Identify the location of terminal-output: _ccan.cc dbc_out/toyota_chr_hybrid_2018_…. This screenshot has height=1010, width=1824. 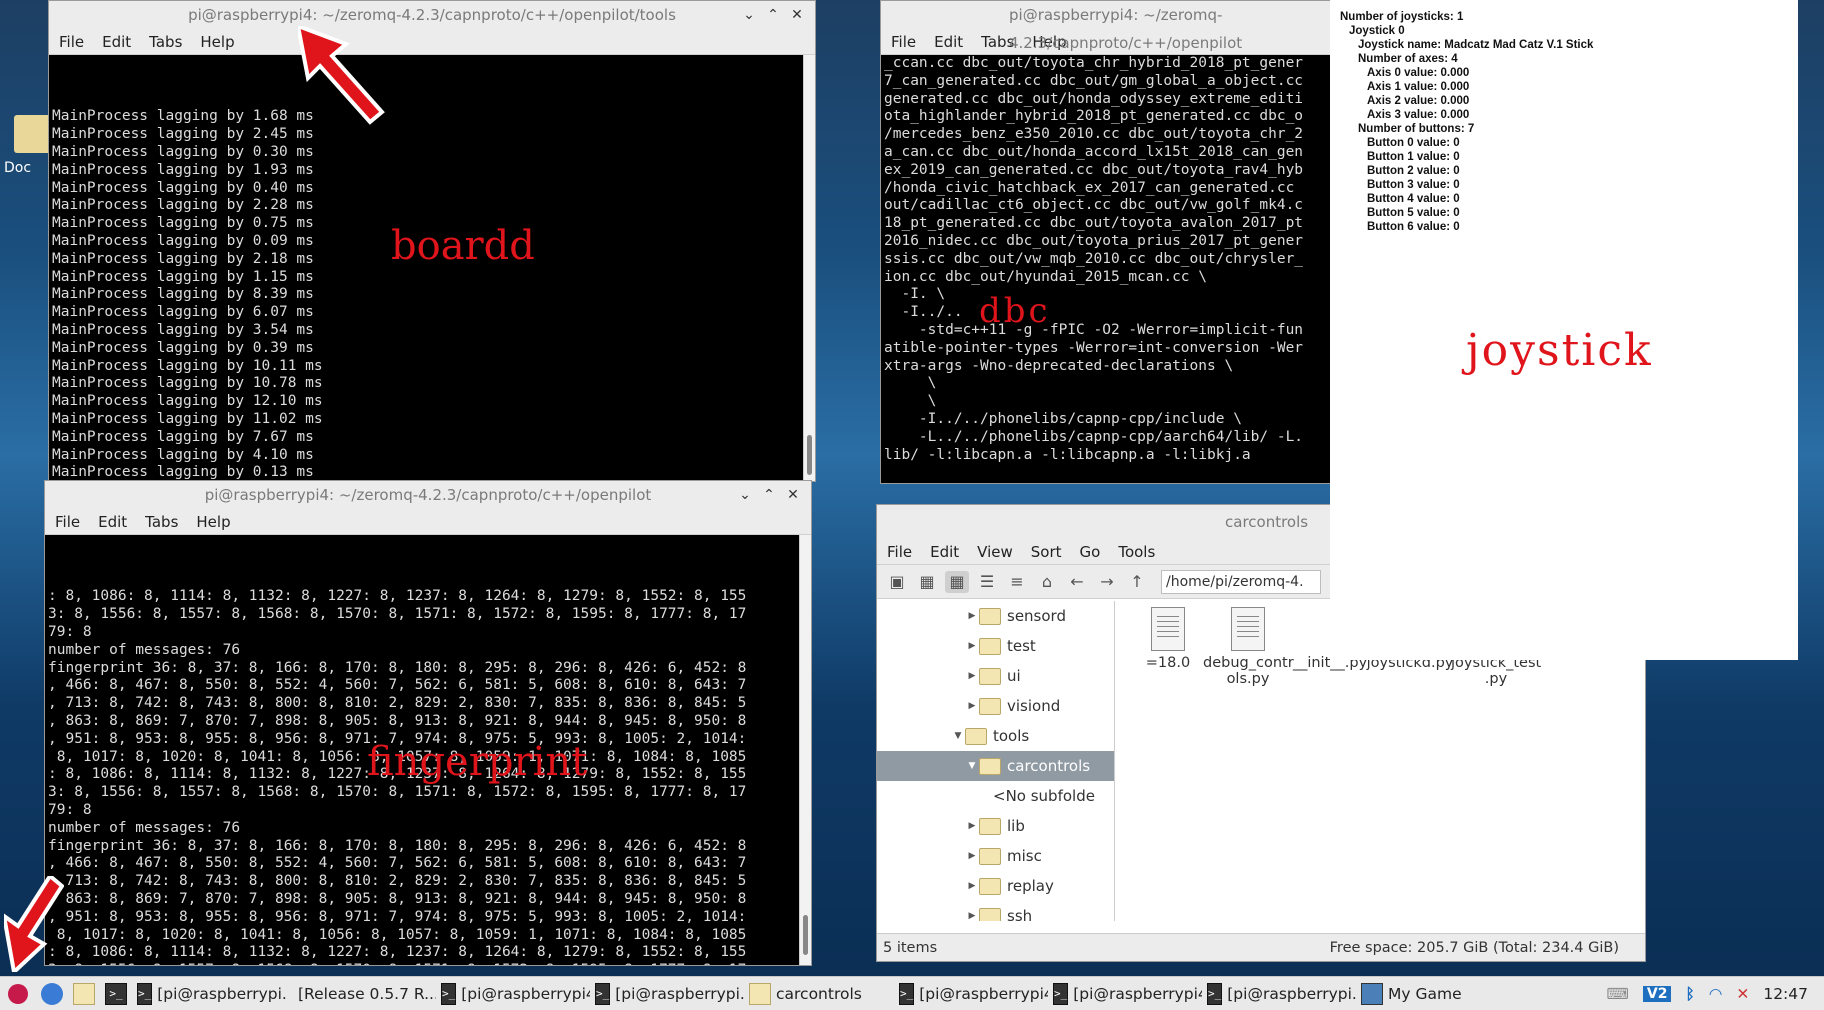
(1110, 269).